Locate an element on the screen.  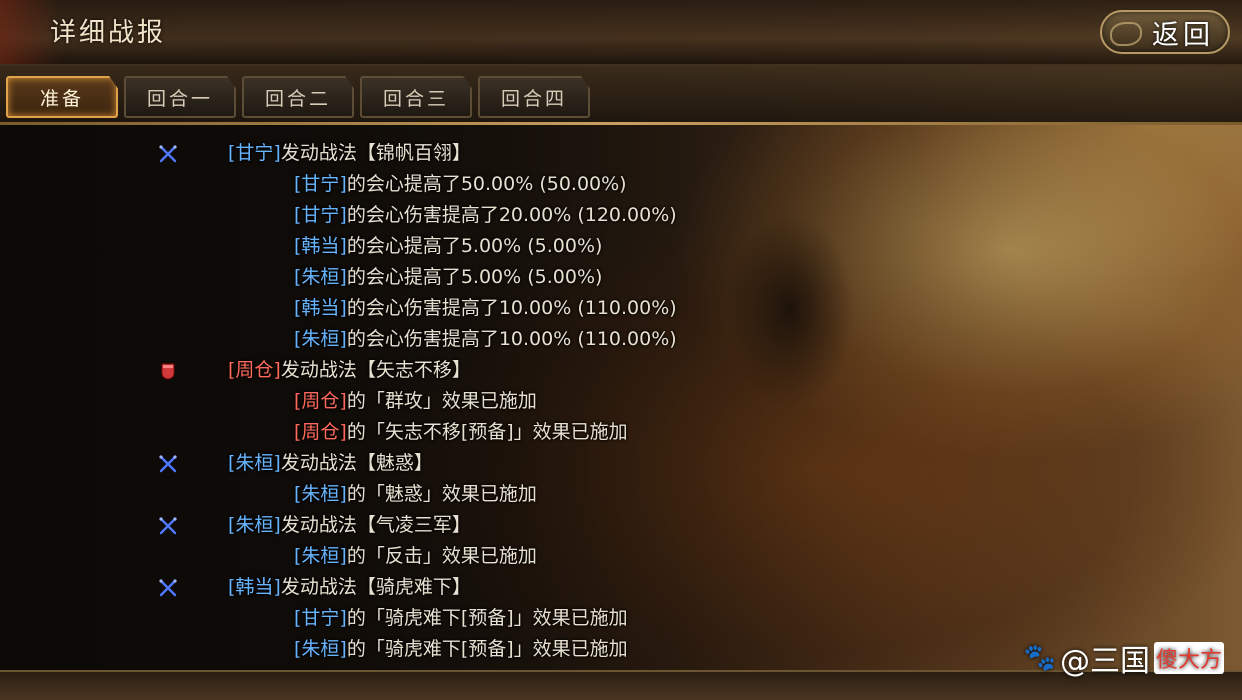
log-effect-line: [周仓]的「群攻」效果已施加 is located at coordinates (415, 401).